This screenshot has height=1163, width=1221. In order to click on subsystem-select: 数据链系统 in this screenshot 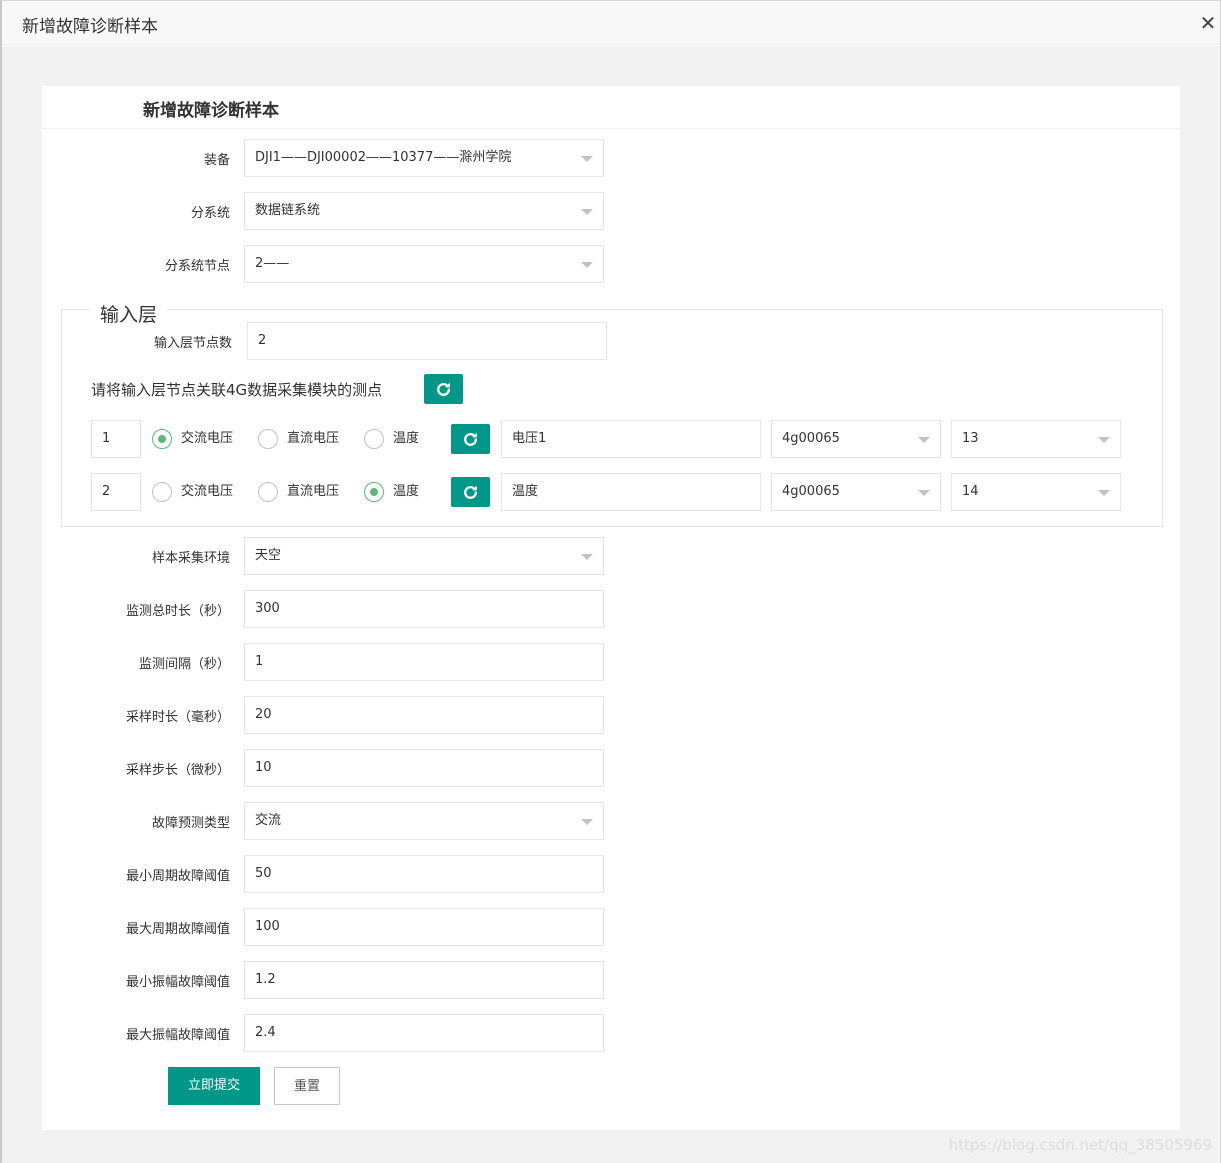, I will do `click(424, 211)`.